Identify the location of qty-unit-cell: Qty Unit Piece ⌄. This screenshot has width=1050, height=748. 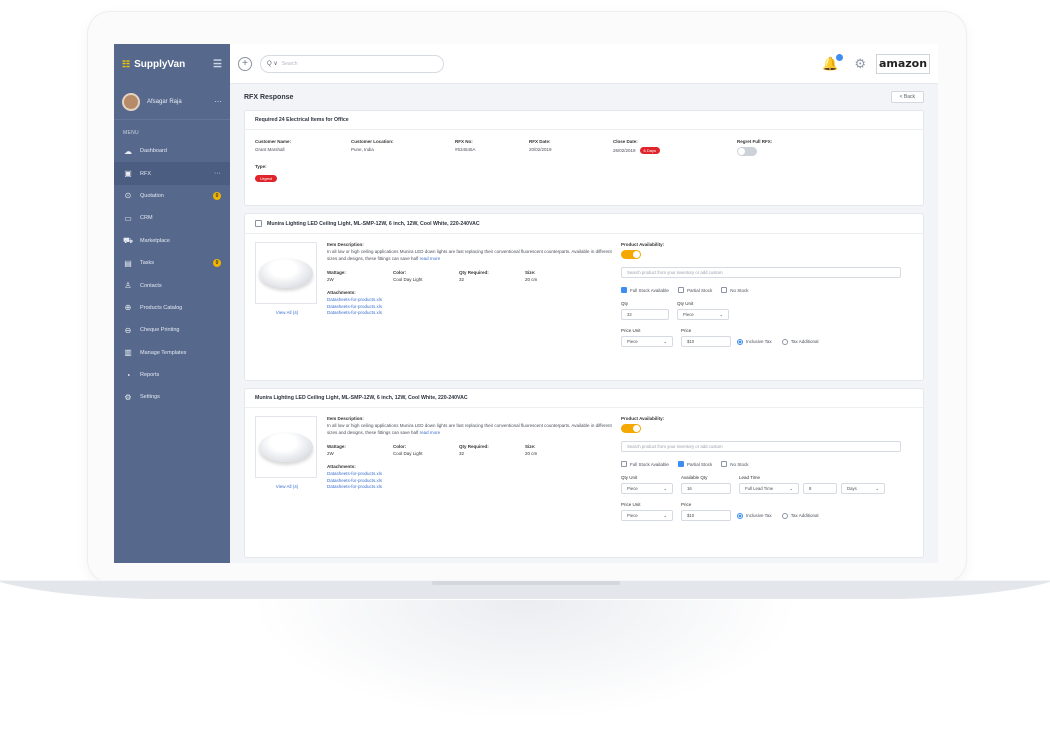
(647, 484).